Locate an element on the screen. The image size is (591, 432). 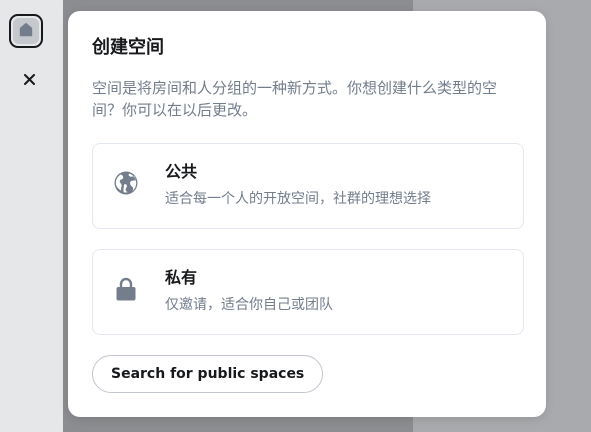
dialog-title: 创建空间 is located at coordinates (128, 47).